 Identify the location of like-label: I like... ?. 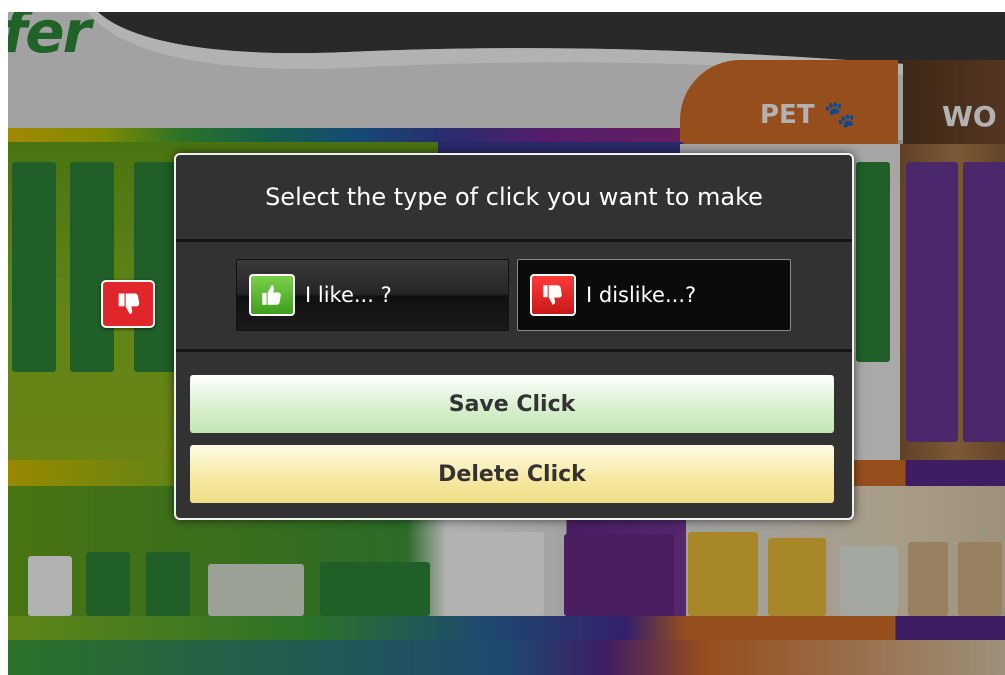
(348, 295).